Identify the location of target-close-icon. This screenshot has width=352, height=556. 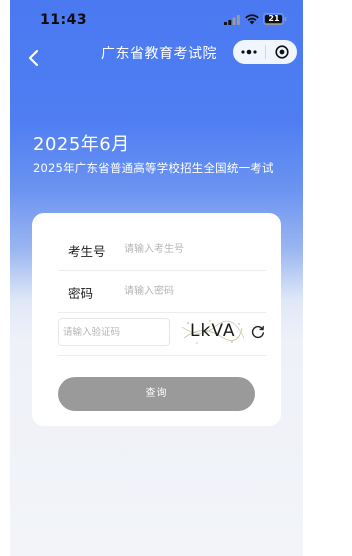
(281, 52).